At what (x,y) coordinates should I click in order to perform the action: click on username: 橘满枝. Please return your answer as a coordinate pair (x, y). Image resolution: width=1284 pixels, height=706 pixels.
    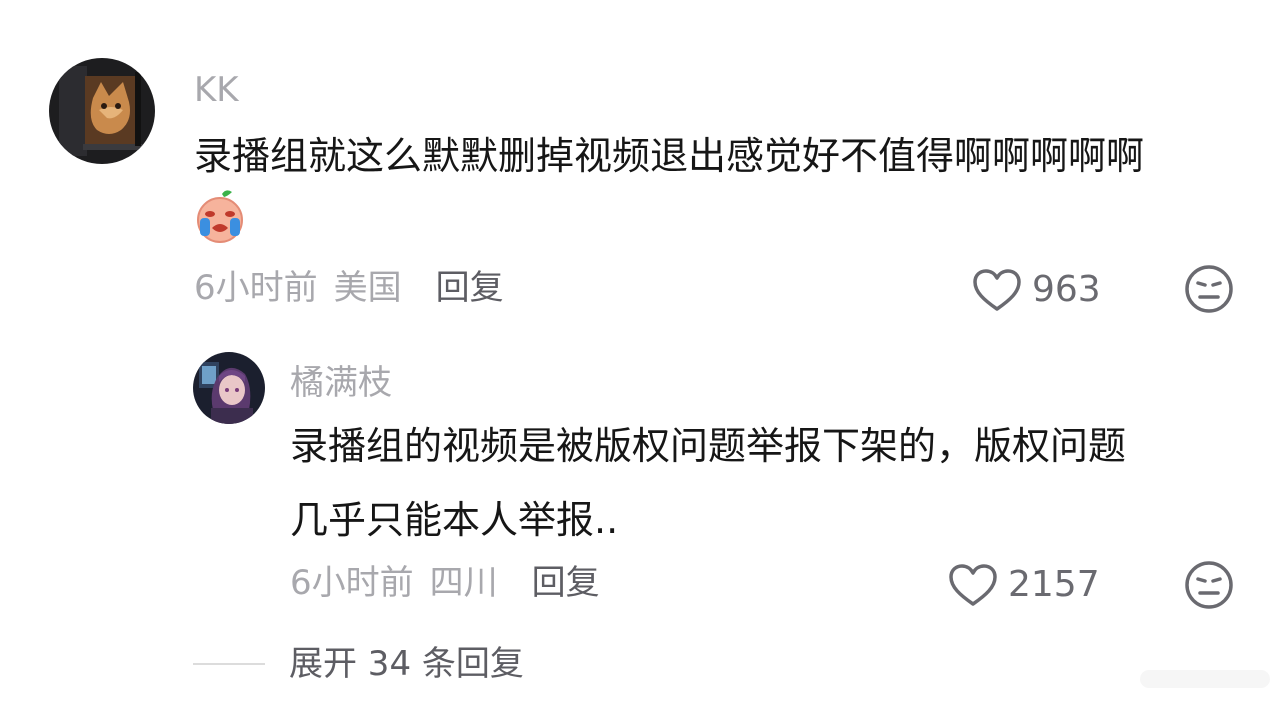
    Looking at the image, I should click on (341, 383).